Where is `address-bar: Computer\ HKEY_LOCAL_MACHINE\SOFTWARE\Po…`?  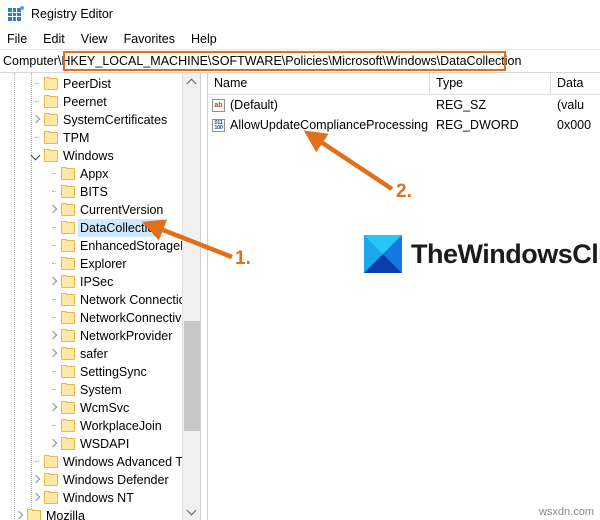
address-bar: Computer\ HKEY_LOCAL_MACHINE\SOFTWARE\Po… is located at coordinates (300, 61).